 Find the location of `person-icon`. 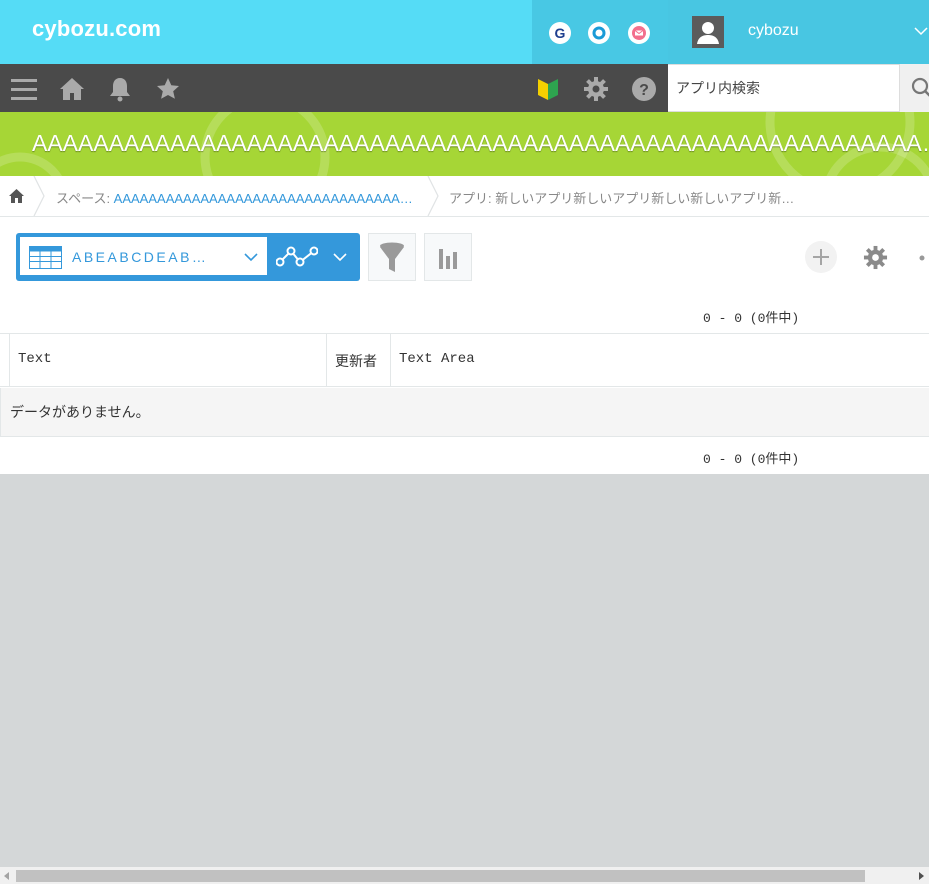

person-icon is located at coordinates (708, 33).